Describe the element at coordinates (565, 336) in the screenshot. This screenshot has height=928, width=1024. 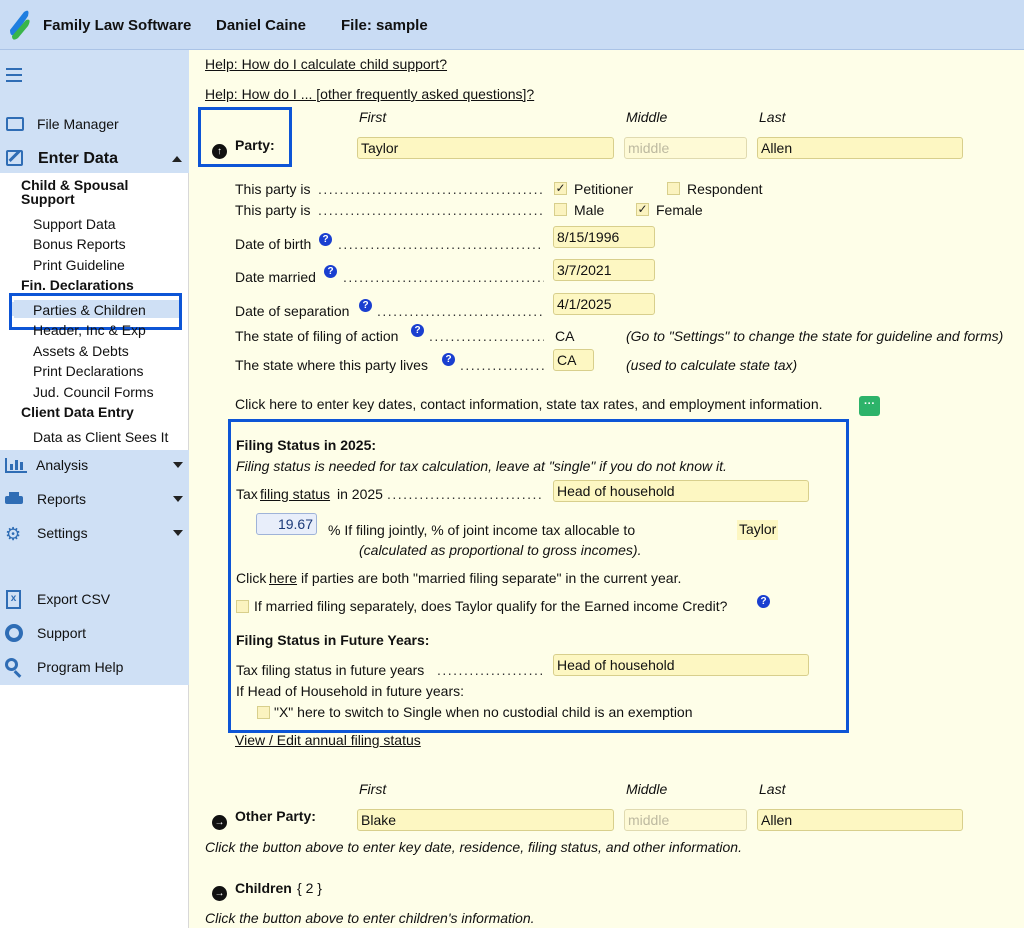
I see `state-filing-value: CA` at that location.